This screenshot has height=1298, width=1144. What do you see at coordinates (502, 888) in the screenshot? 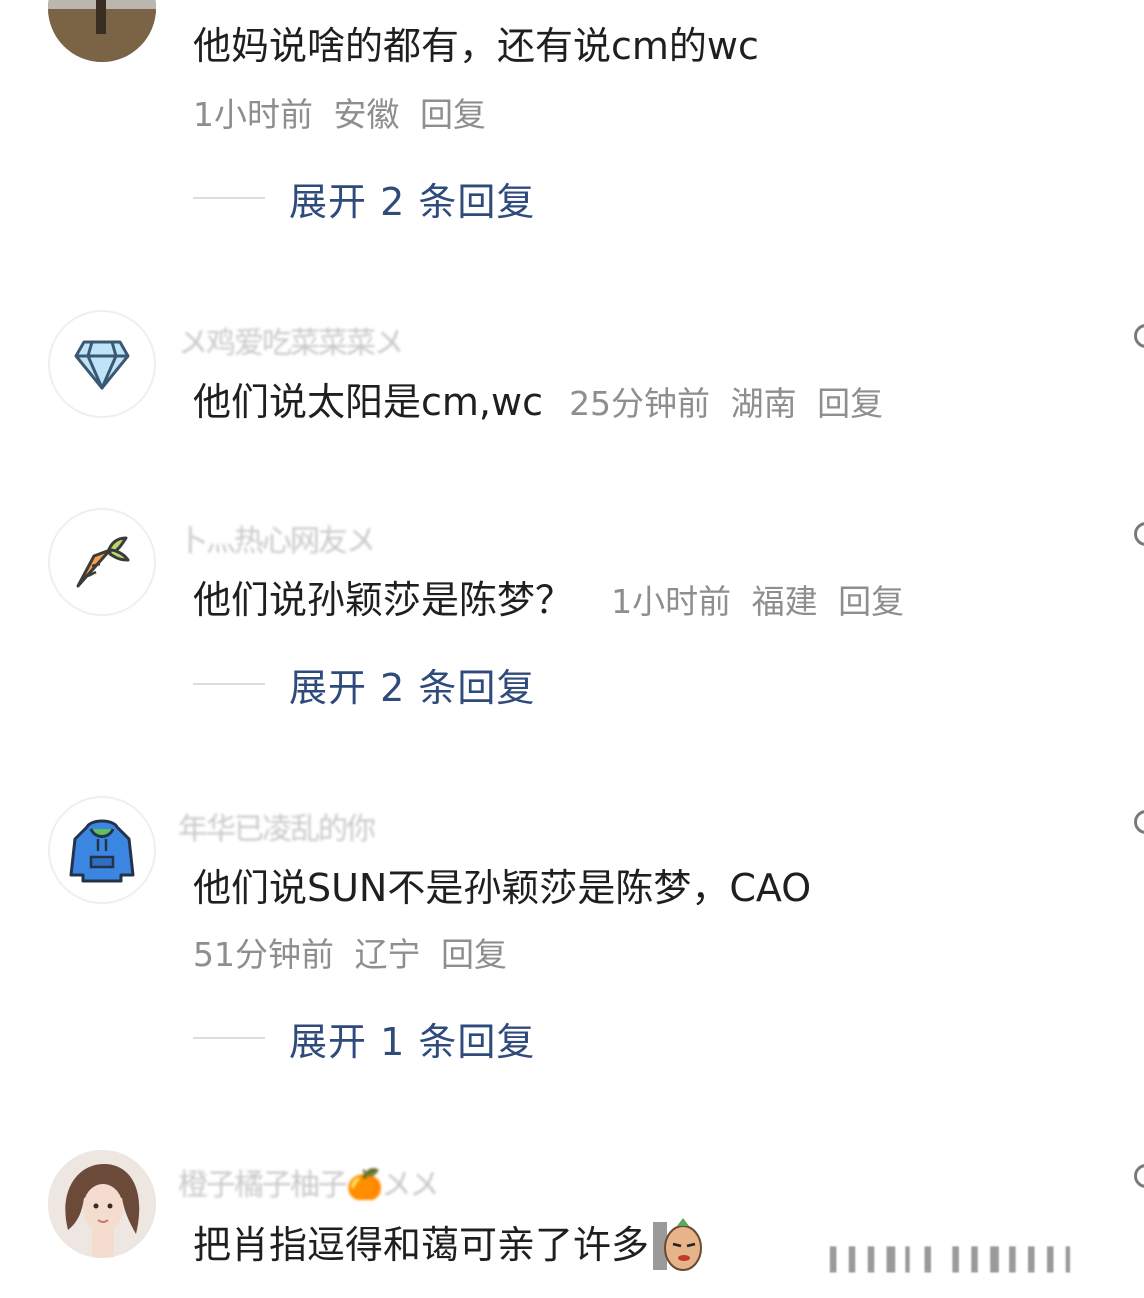
I see `comment-text: 他们说SUN不是孙颖莎是陈梦，CAO` at bounding box center [502, 888].